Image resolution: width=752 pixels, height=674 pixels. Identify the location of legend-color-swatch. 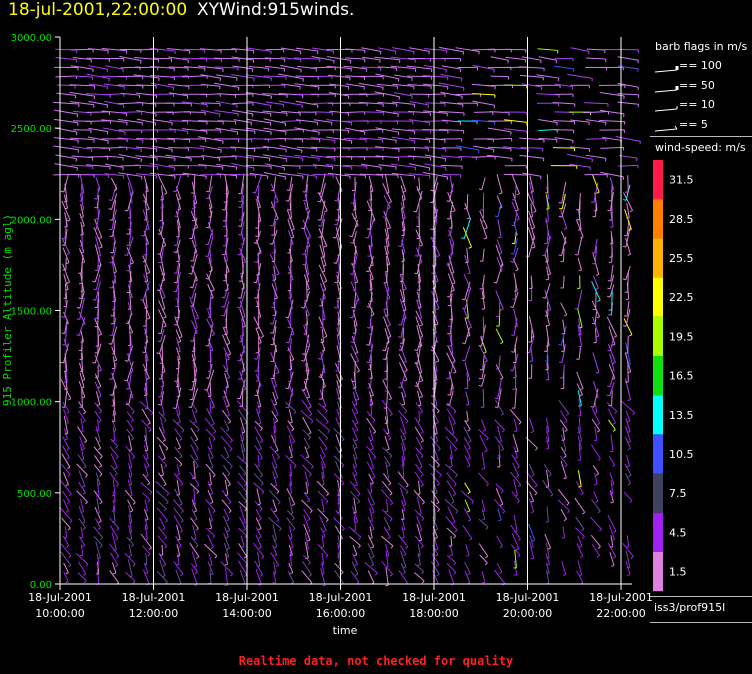
(658, 454).